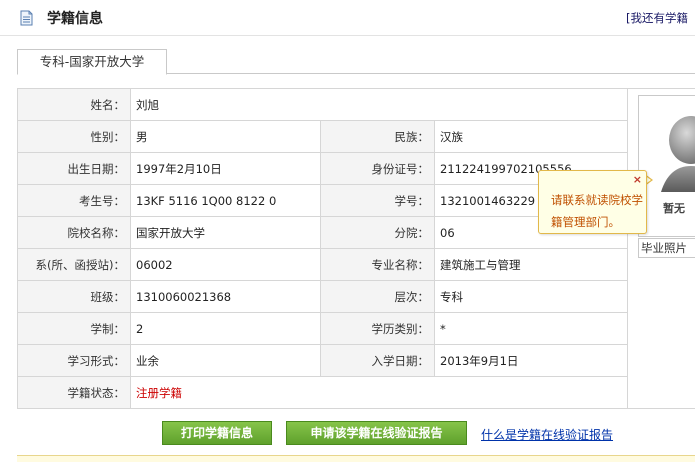 Image resolution: width=695 pixels, height=462 pixels. I want to click on close-icon: ×, so click(637, 179).